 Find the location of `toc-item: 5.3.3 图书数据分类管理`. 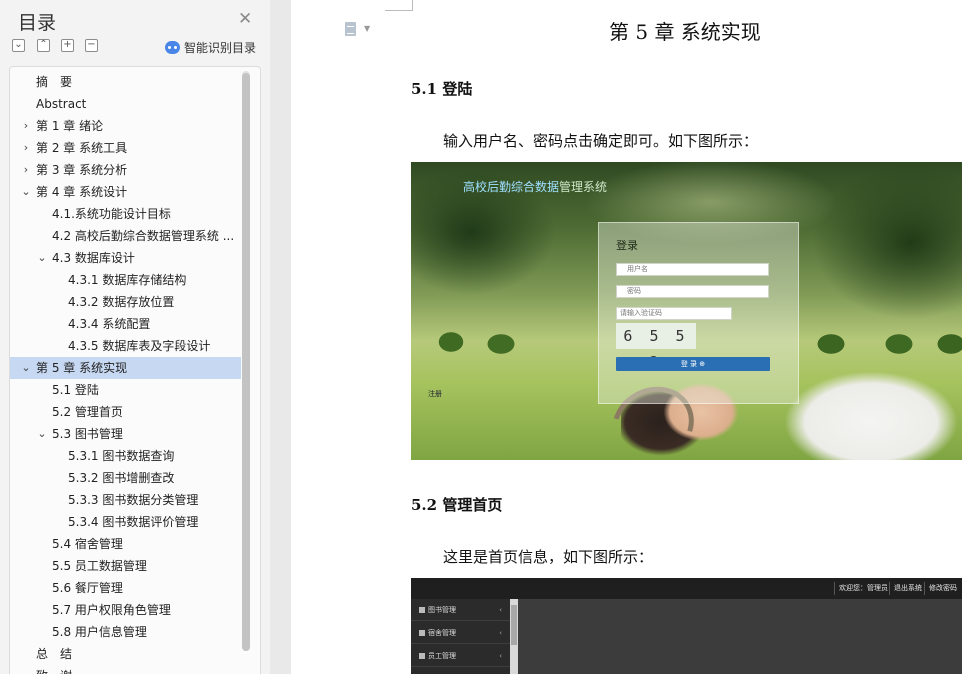

toc-item: 5.3.3 图书数据分类管理 is located at coordinates (125, 500).